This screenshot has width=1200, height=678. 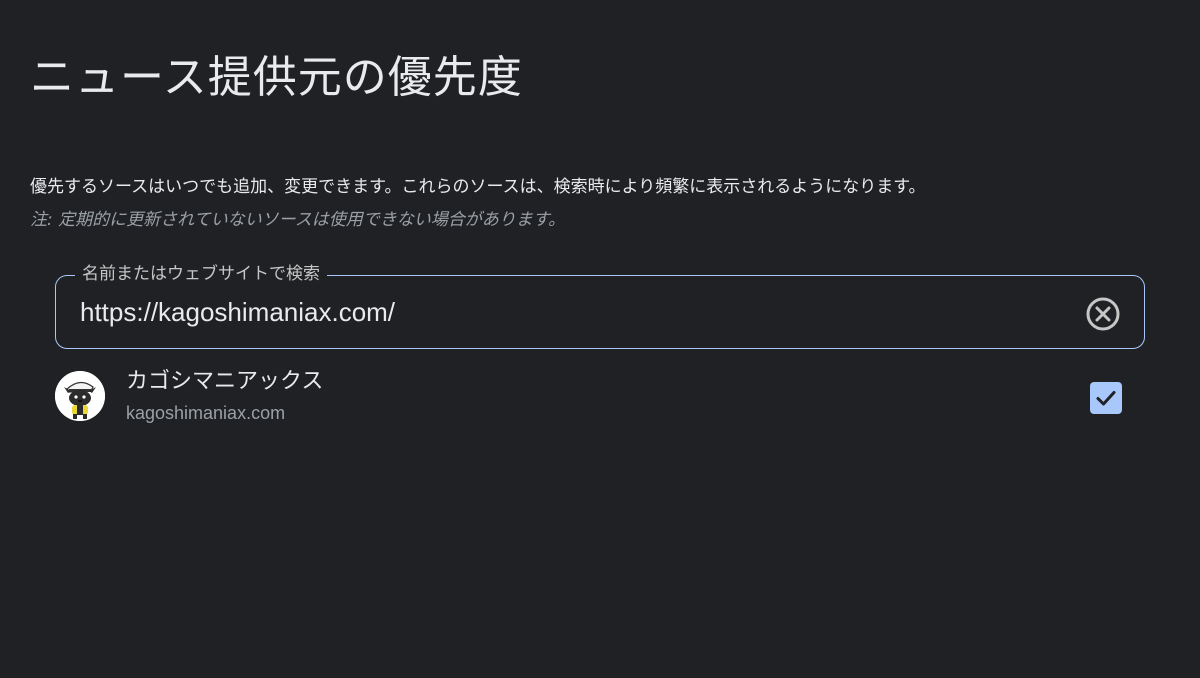 I want to click on source-checkbox, so click(x=1106, y=398).